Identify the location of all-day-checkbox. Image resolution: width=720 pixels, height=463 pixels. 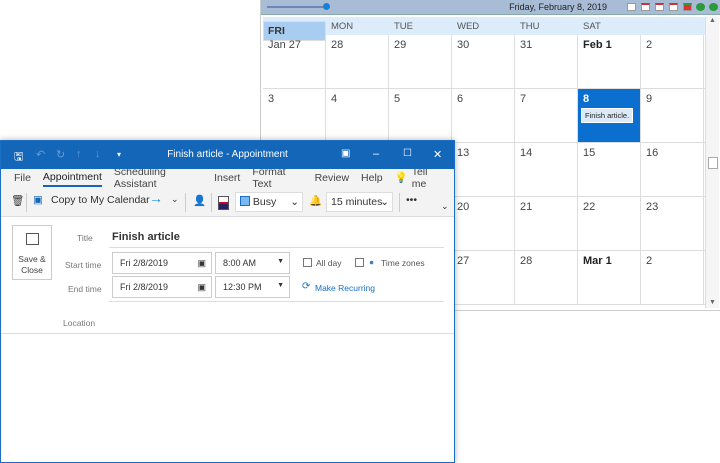
(307, 262).